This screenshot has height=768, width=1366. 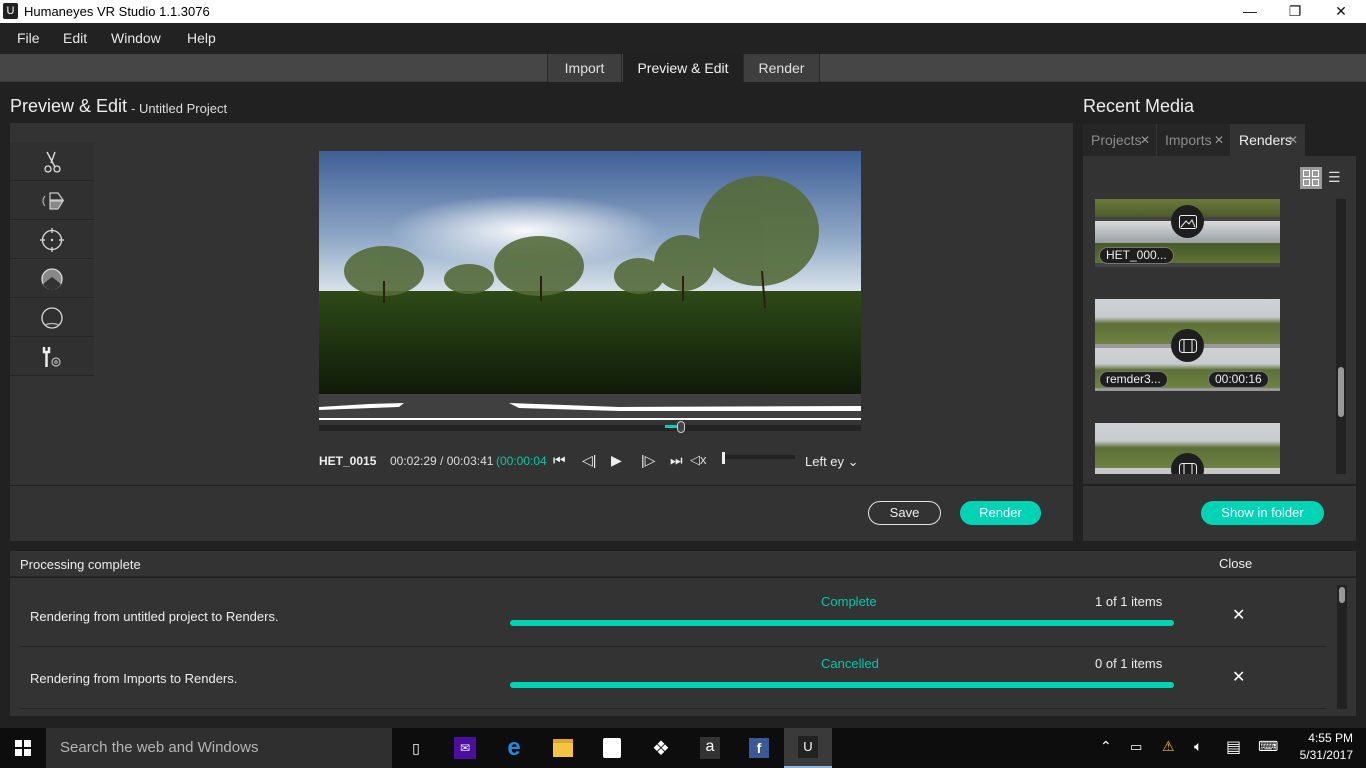 I want to click on edge-browser-icon: e, so click(x=514, y=748).